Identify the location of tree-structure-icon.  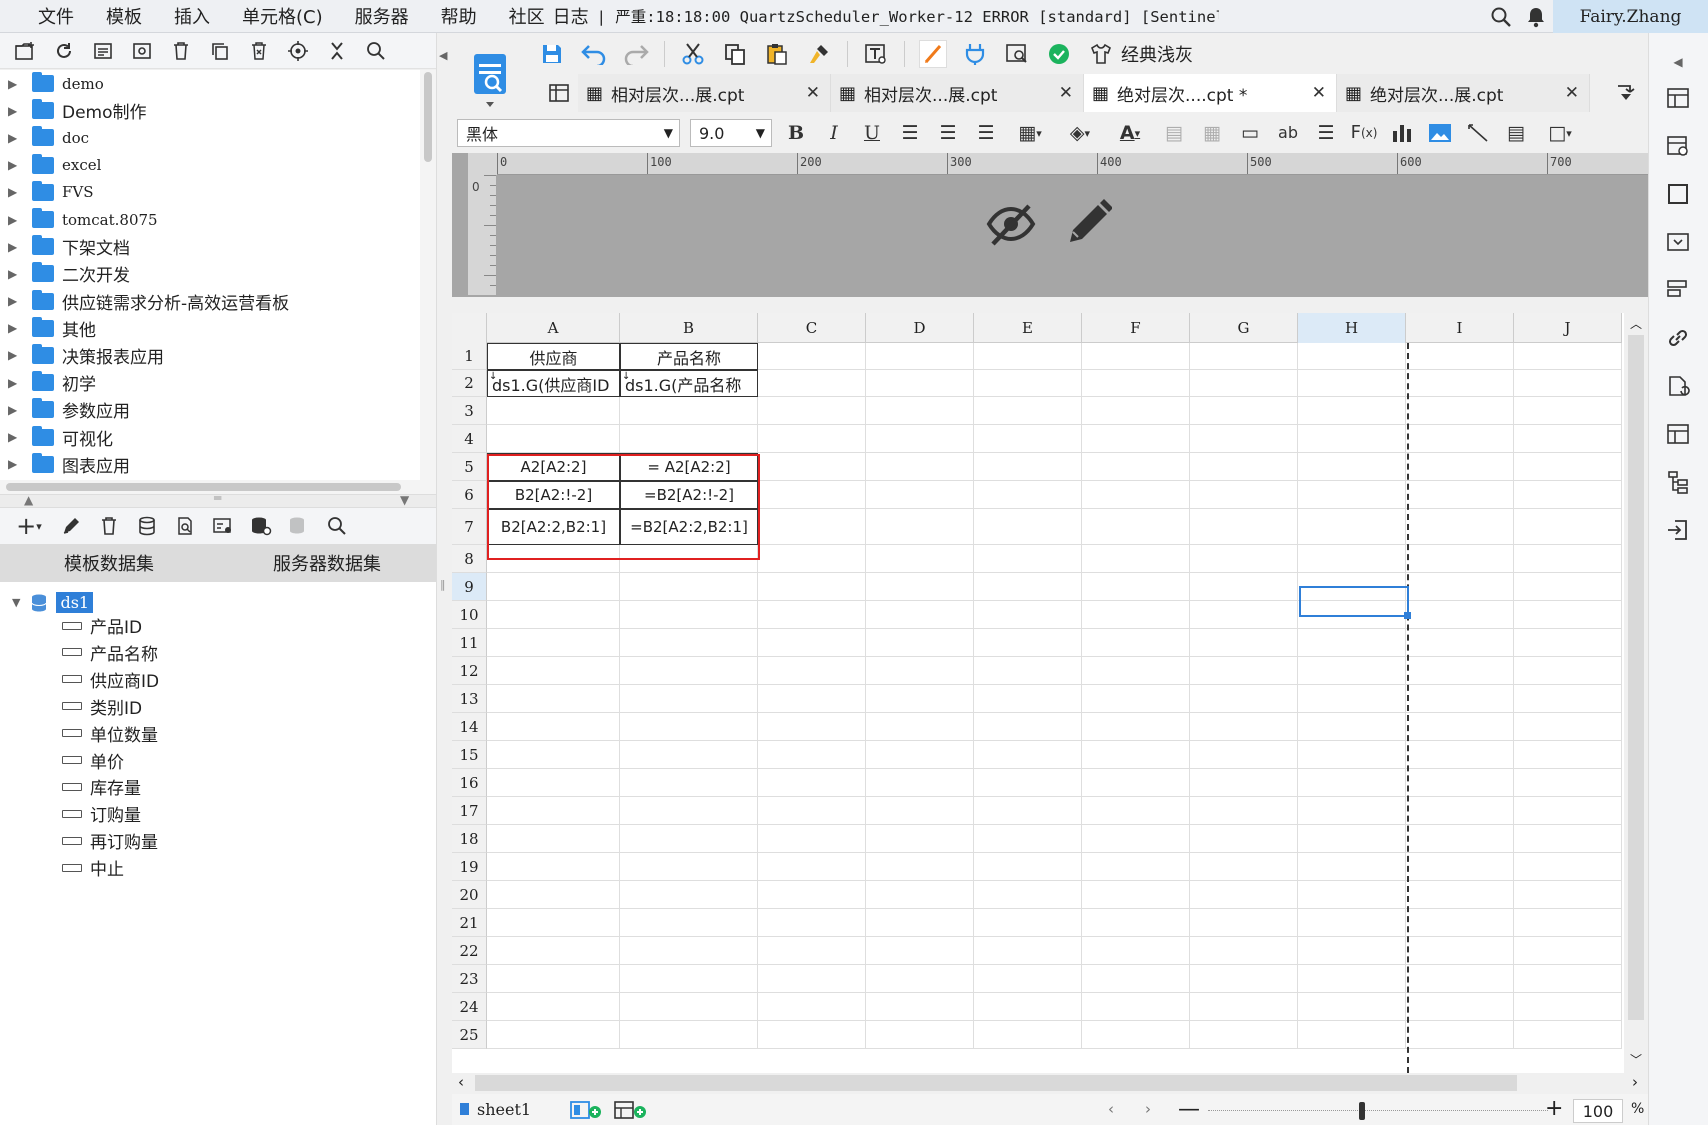
(1678, 482).